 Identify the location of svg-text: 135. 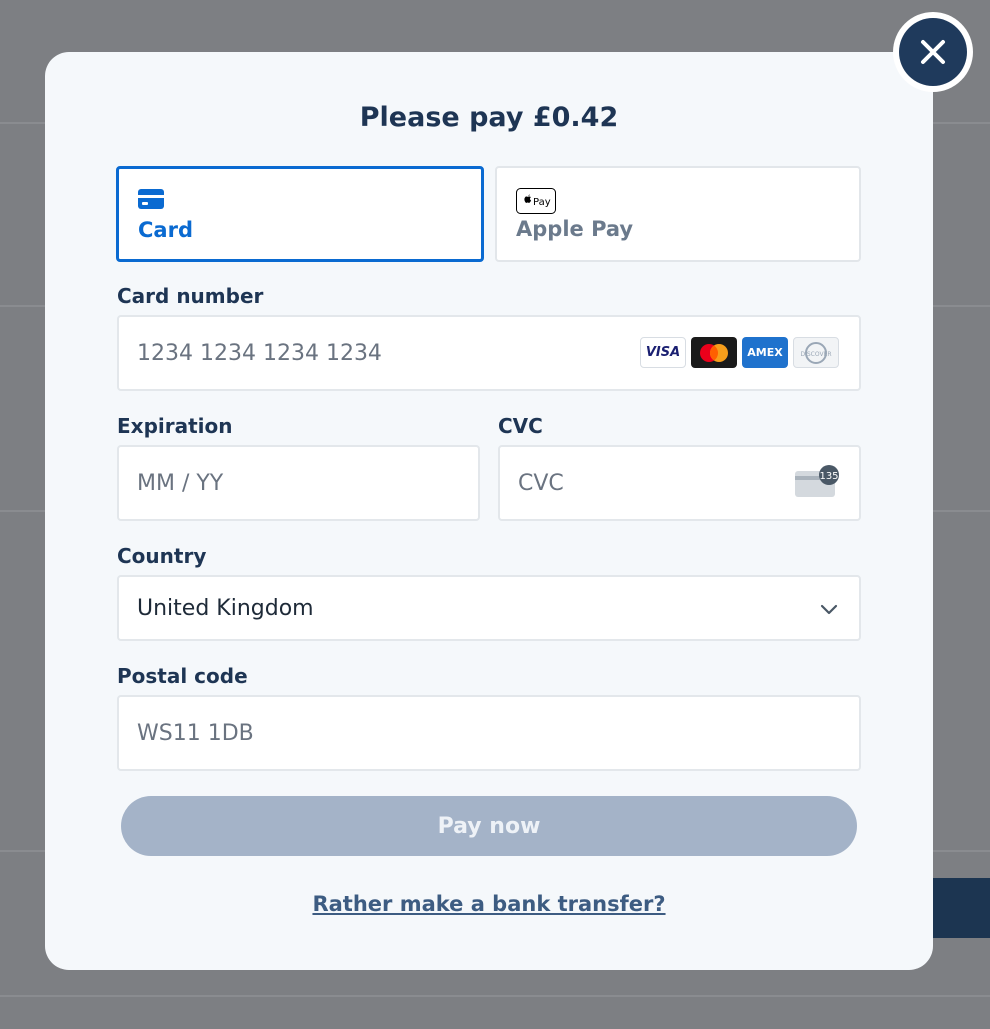
(828, 476).